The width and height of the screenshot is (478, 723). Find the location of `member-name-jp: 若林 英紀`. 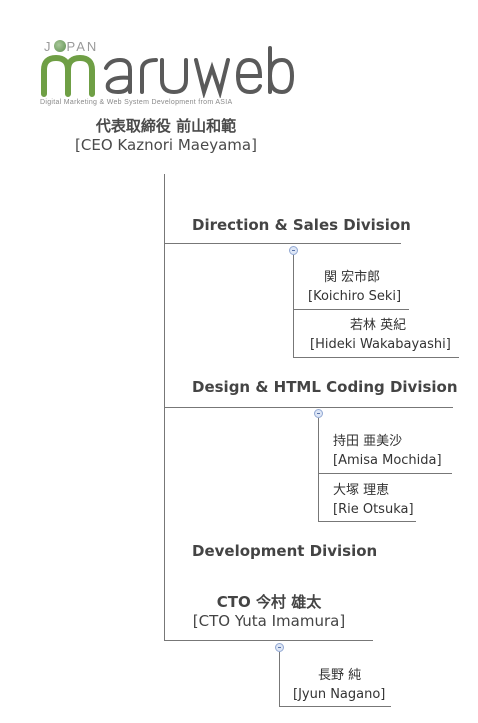

member-name-jp: 若林 英紀 is located at coordinates (378, 325).